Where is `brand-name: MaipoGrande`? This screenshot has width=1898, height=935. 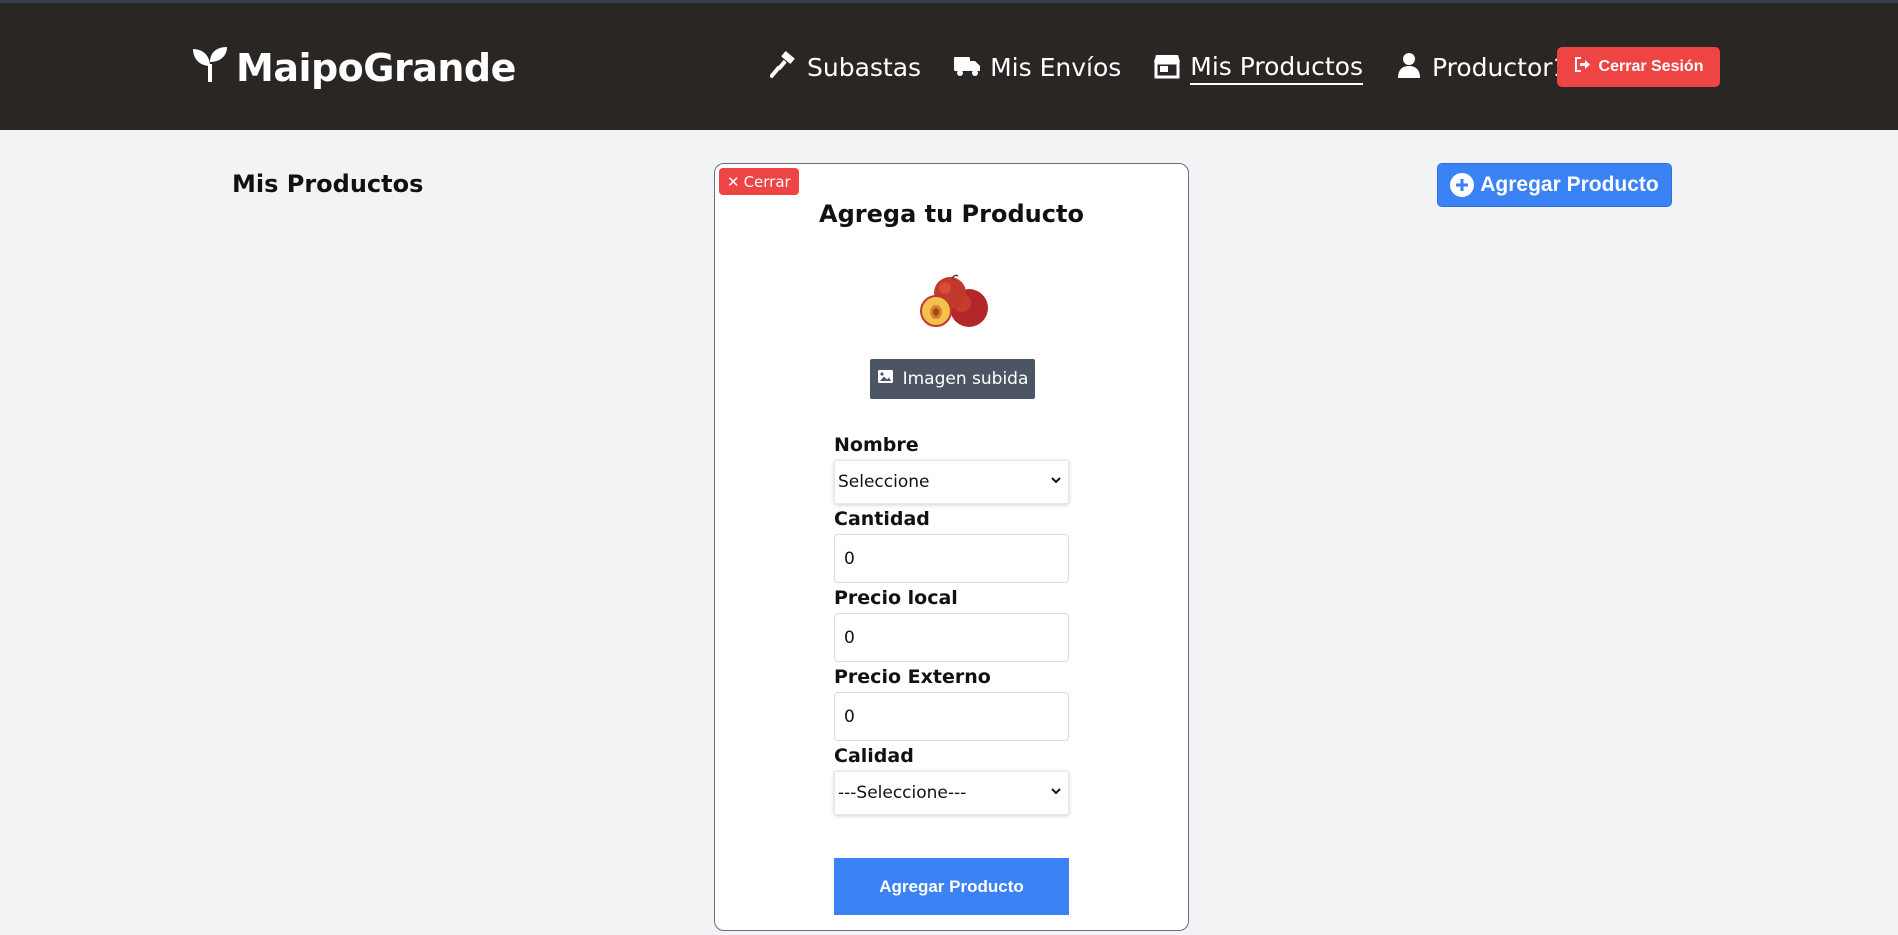 brand-name: MaipoGrande is located at coordinates (376, 68).